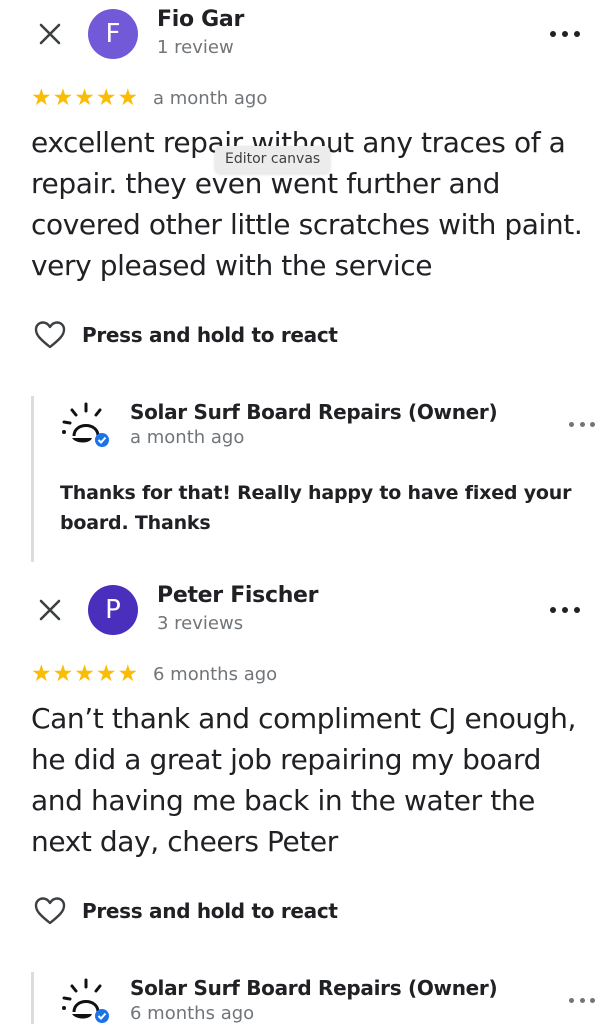 The width and height of the screenshot is (614, 1024). Describe the element at coordinates (215, 674) in the screenshot. I see `review-time: 6 months ago` at that location.